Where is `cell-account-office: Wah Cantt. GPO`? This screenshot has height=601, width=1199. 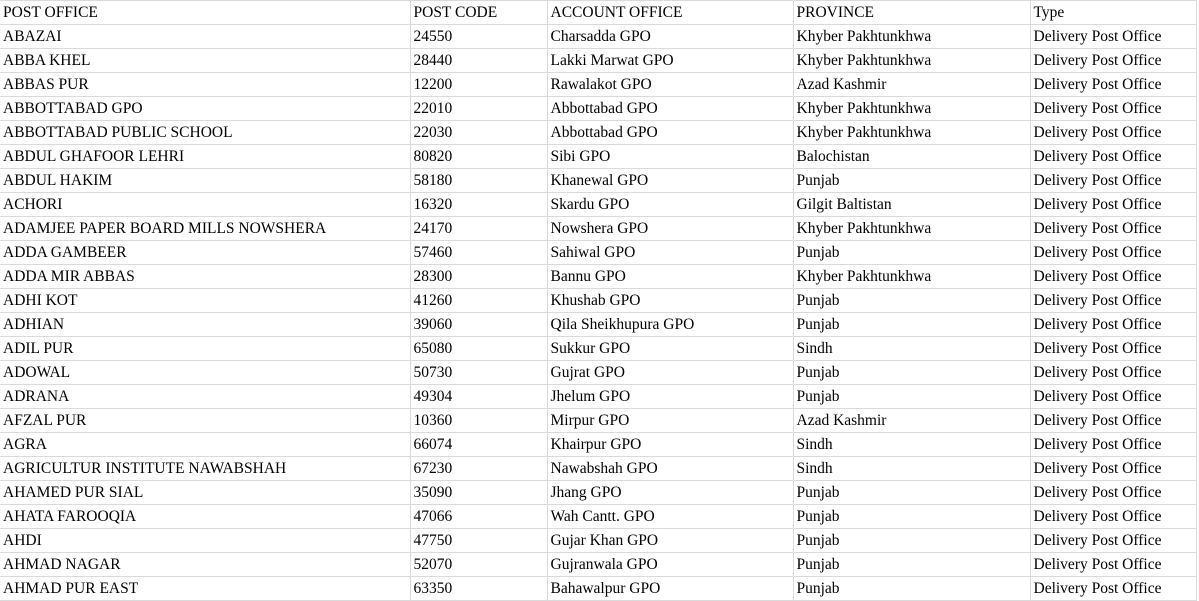
cell-account-office: Wah Cantt. GPO is located at coordinates (670, 516).